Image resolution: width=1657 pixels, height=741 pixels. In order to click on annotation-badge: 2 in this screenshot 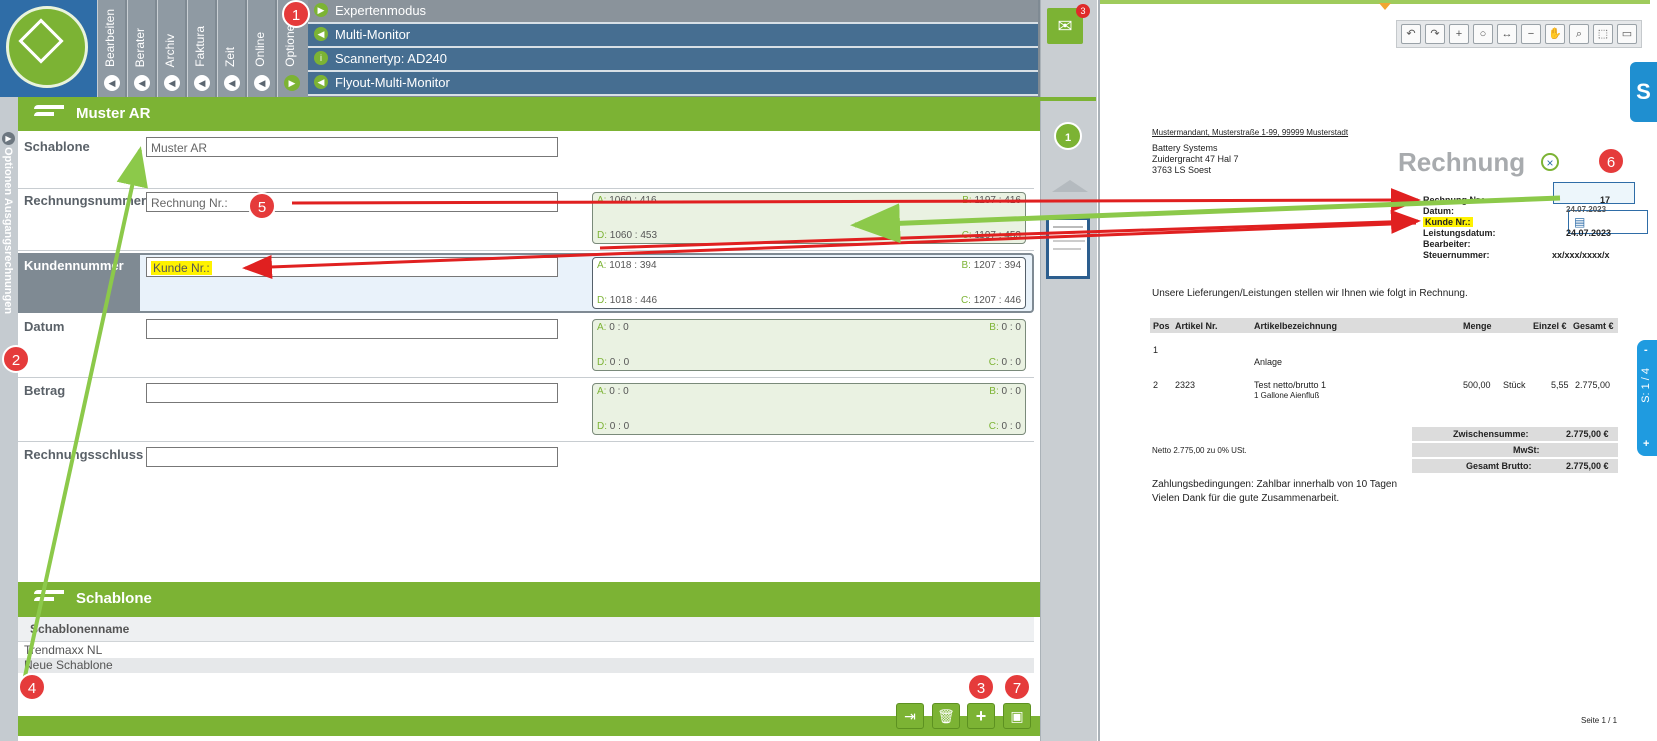, I will do `click(16, 359)`.